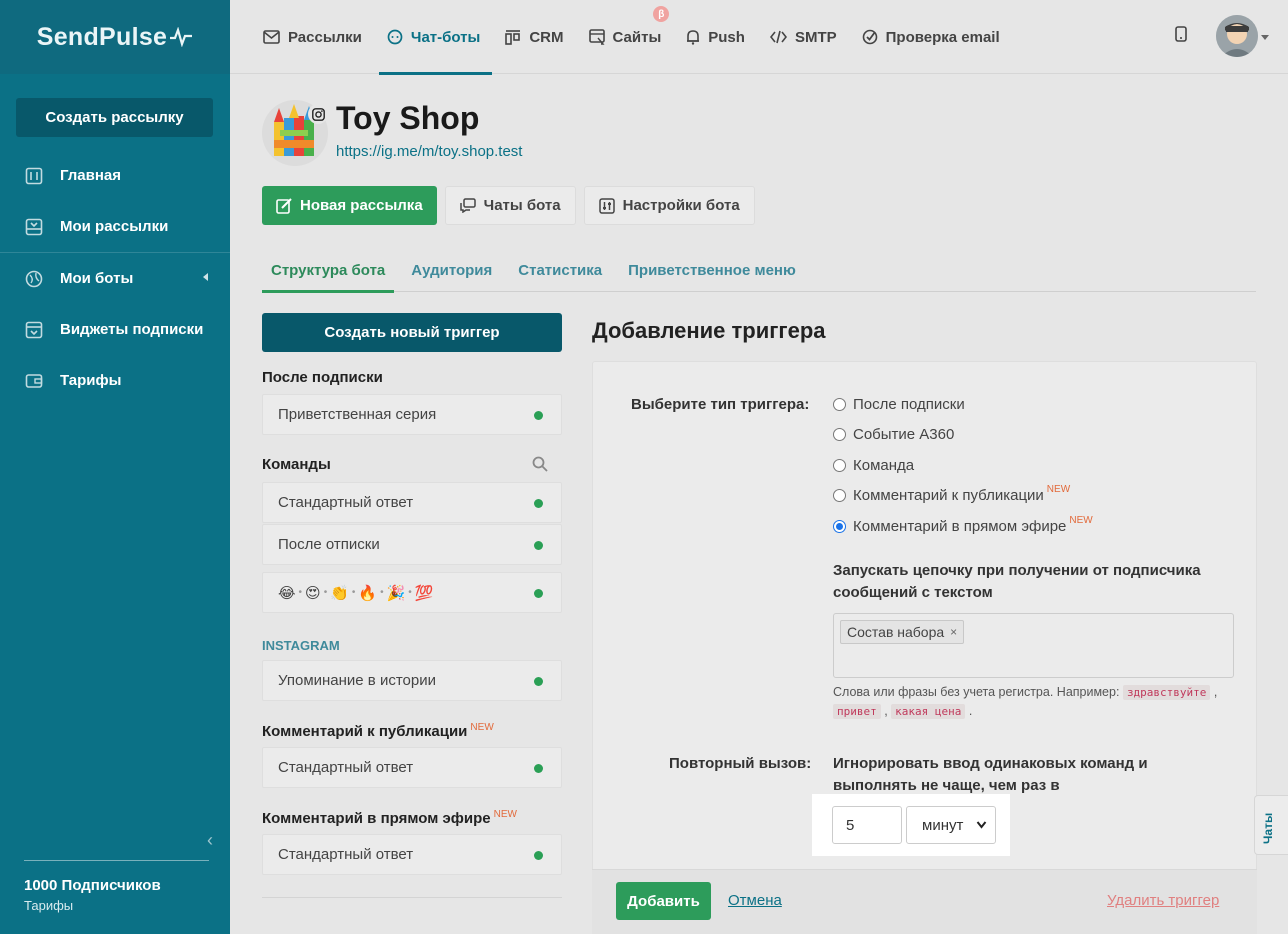 The image size is (1288, 934). What do you see at coordinates (693, 37) in the screenshot?
I see `bell-icon` at bounding box center [693, 37].